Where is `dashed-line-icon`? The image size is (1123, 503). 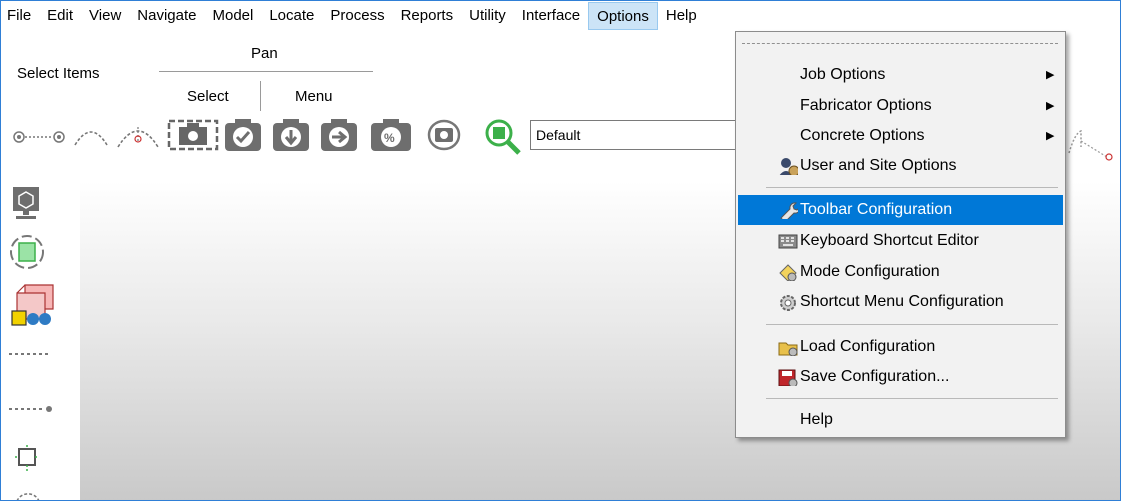 dashed-line-icon is located at coordinates (29, 354).